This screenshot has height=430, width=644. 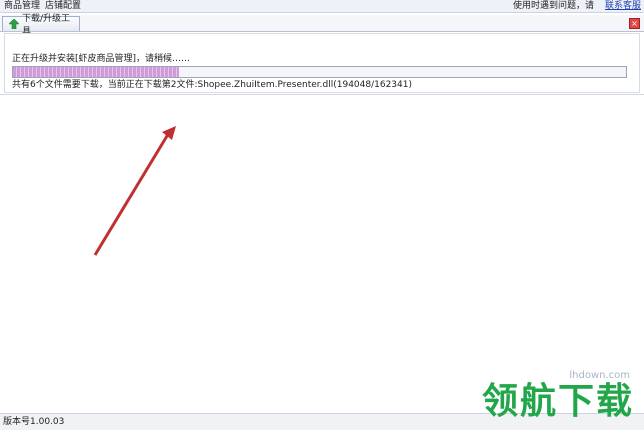 I want to click on annotation-arrow, so click(x=134, y=191).